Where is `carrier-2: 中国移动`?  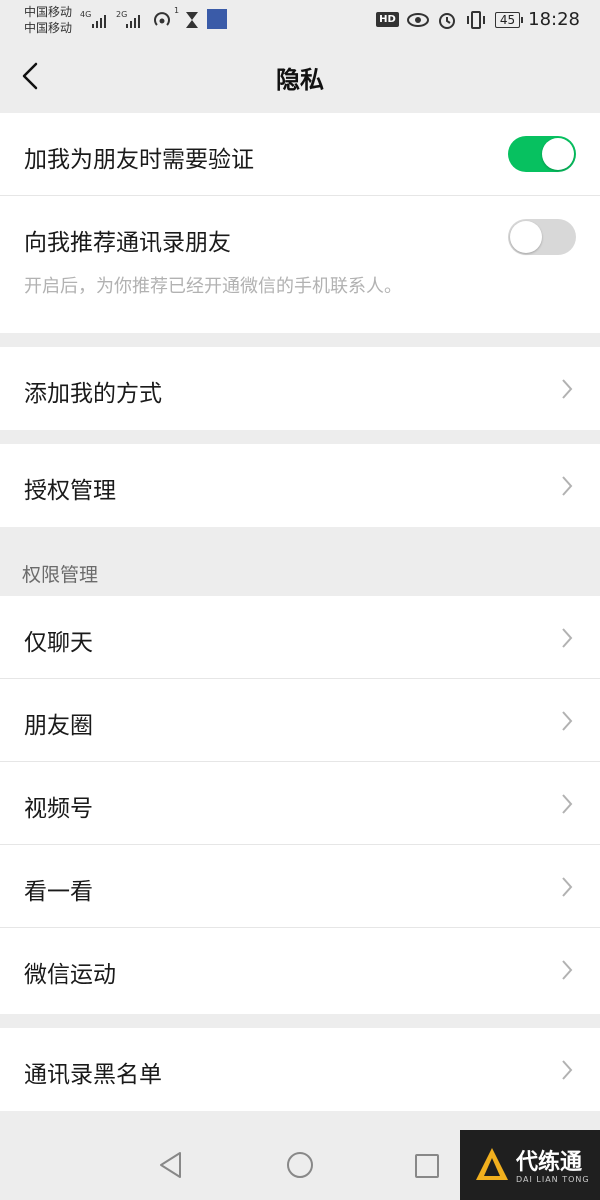 carrier-2: 中国移动 is located at coordinates (48, 28).